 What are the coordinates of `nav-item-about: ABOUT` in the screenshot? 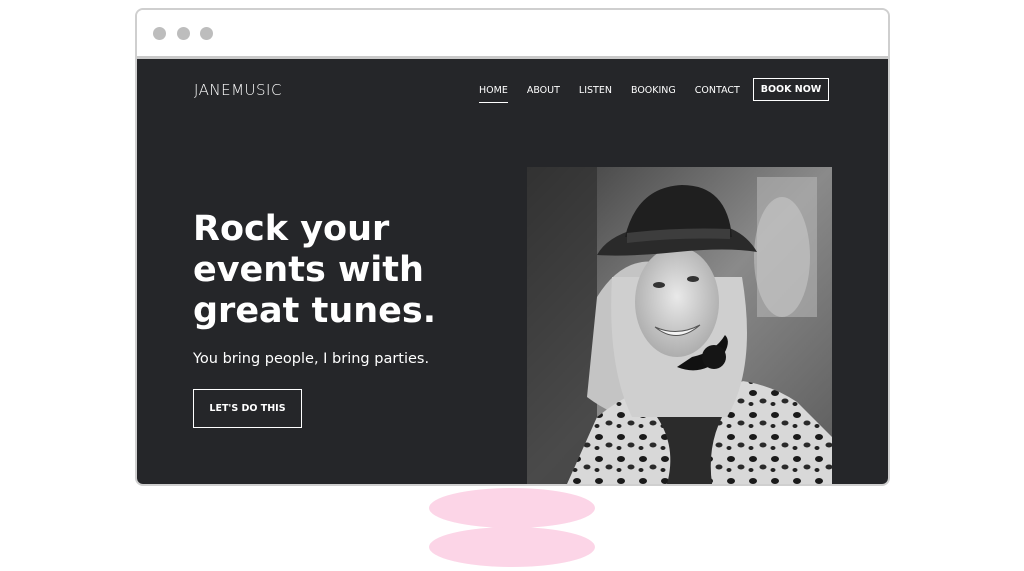 It's located at (543, 90).